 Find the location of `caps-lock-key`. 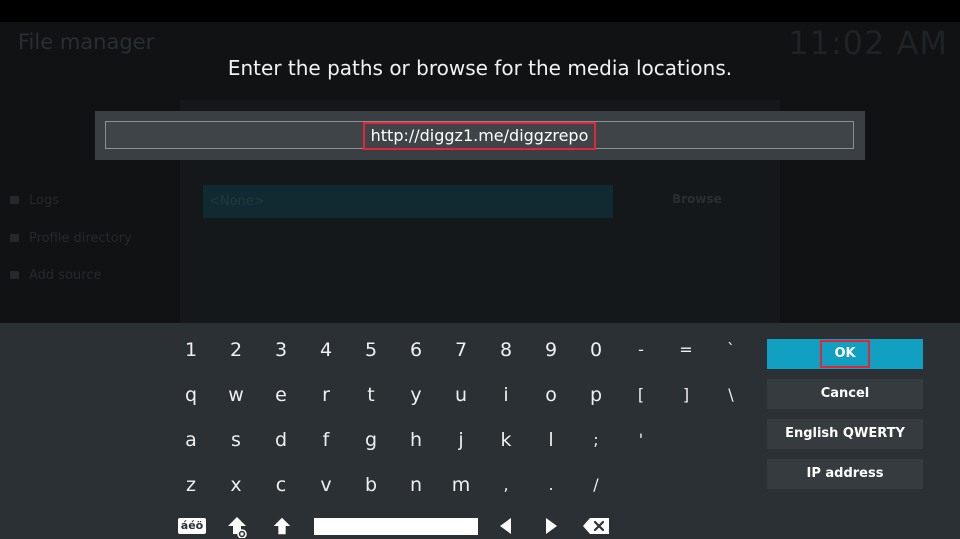

caps-lock-key is located at coordinates (237, 525).